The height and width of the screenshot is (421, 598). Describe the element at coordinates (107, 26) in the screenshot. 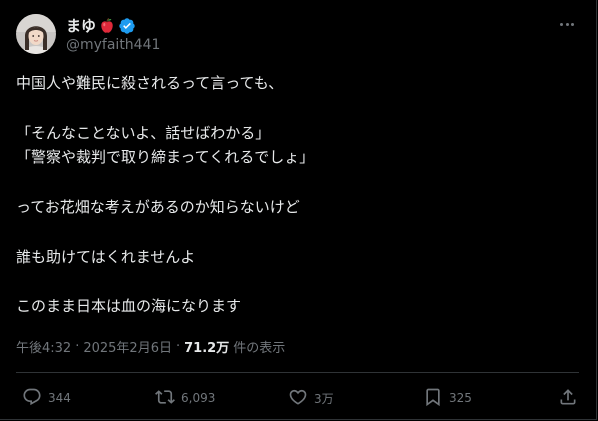

I see `apple-icon` at that location.